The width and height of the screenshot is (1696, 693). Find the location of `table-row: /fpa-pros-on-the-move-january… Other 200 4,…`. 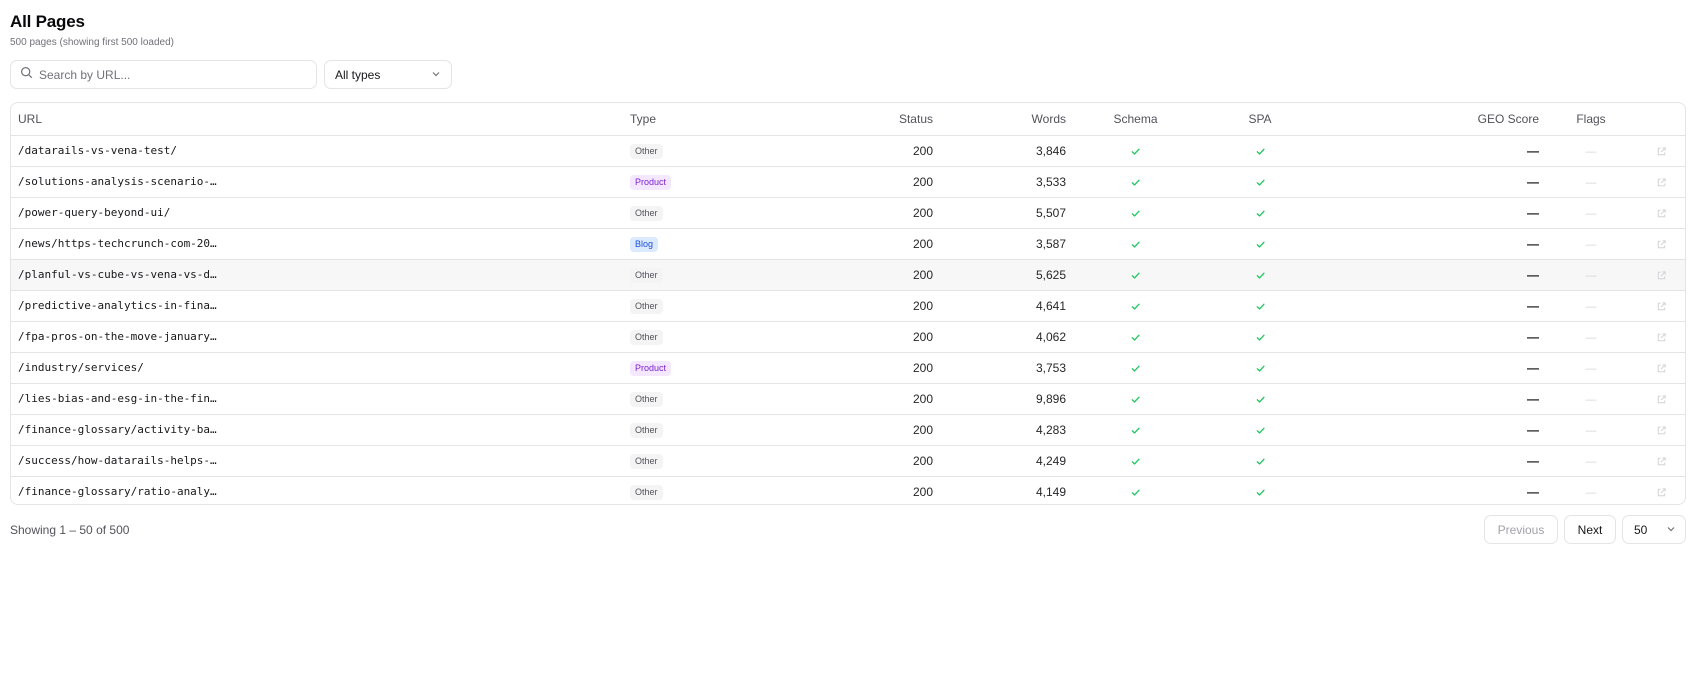

table-row: /fpa-pros-on-the-move-january… Other 200 4,… is located at coordinates (848, 337).